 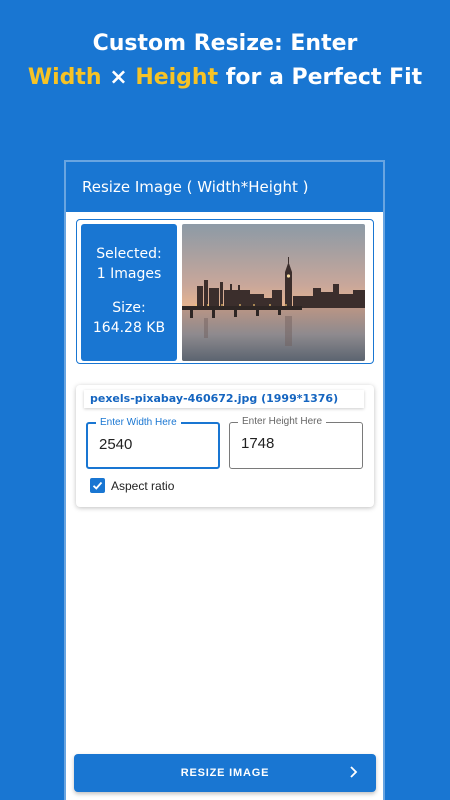 What do you see at coordinates (143, 485) in the screenshot?
I see `aspect-ratio-label: Aspect ratio` at bounding box center [143, 485].